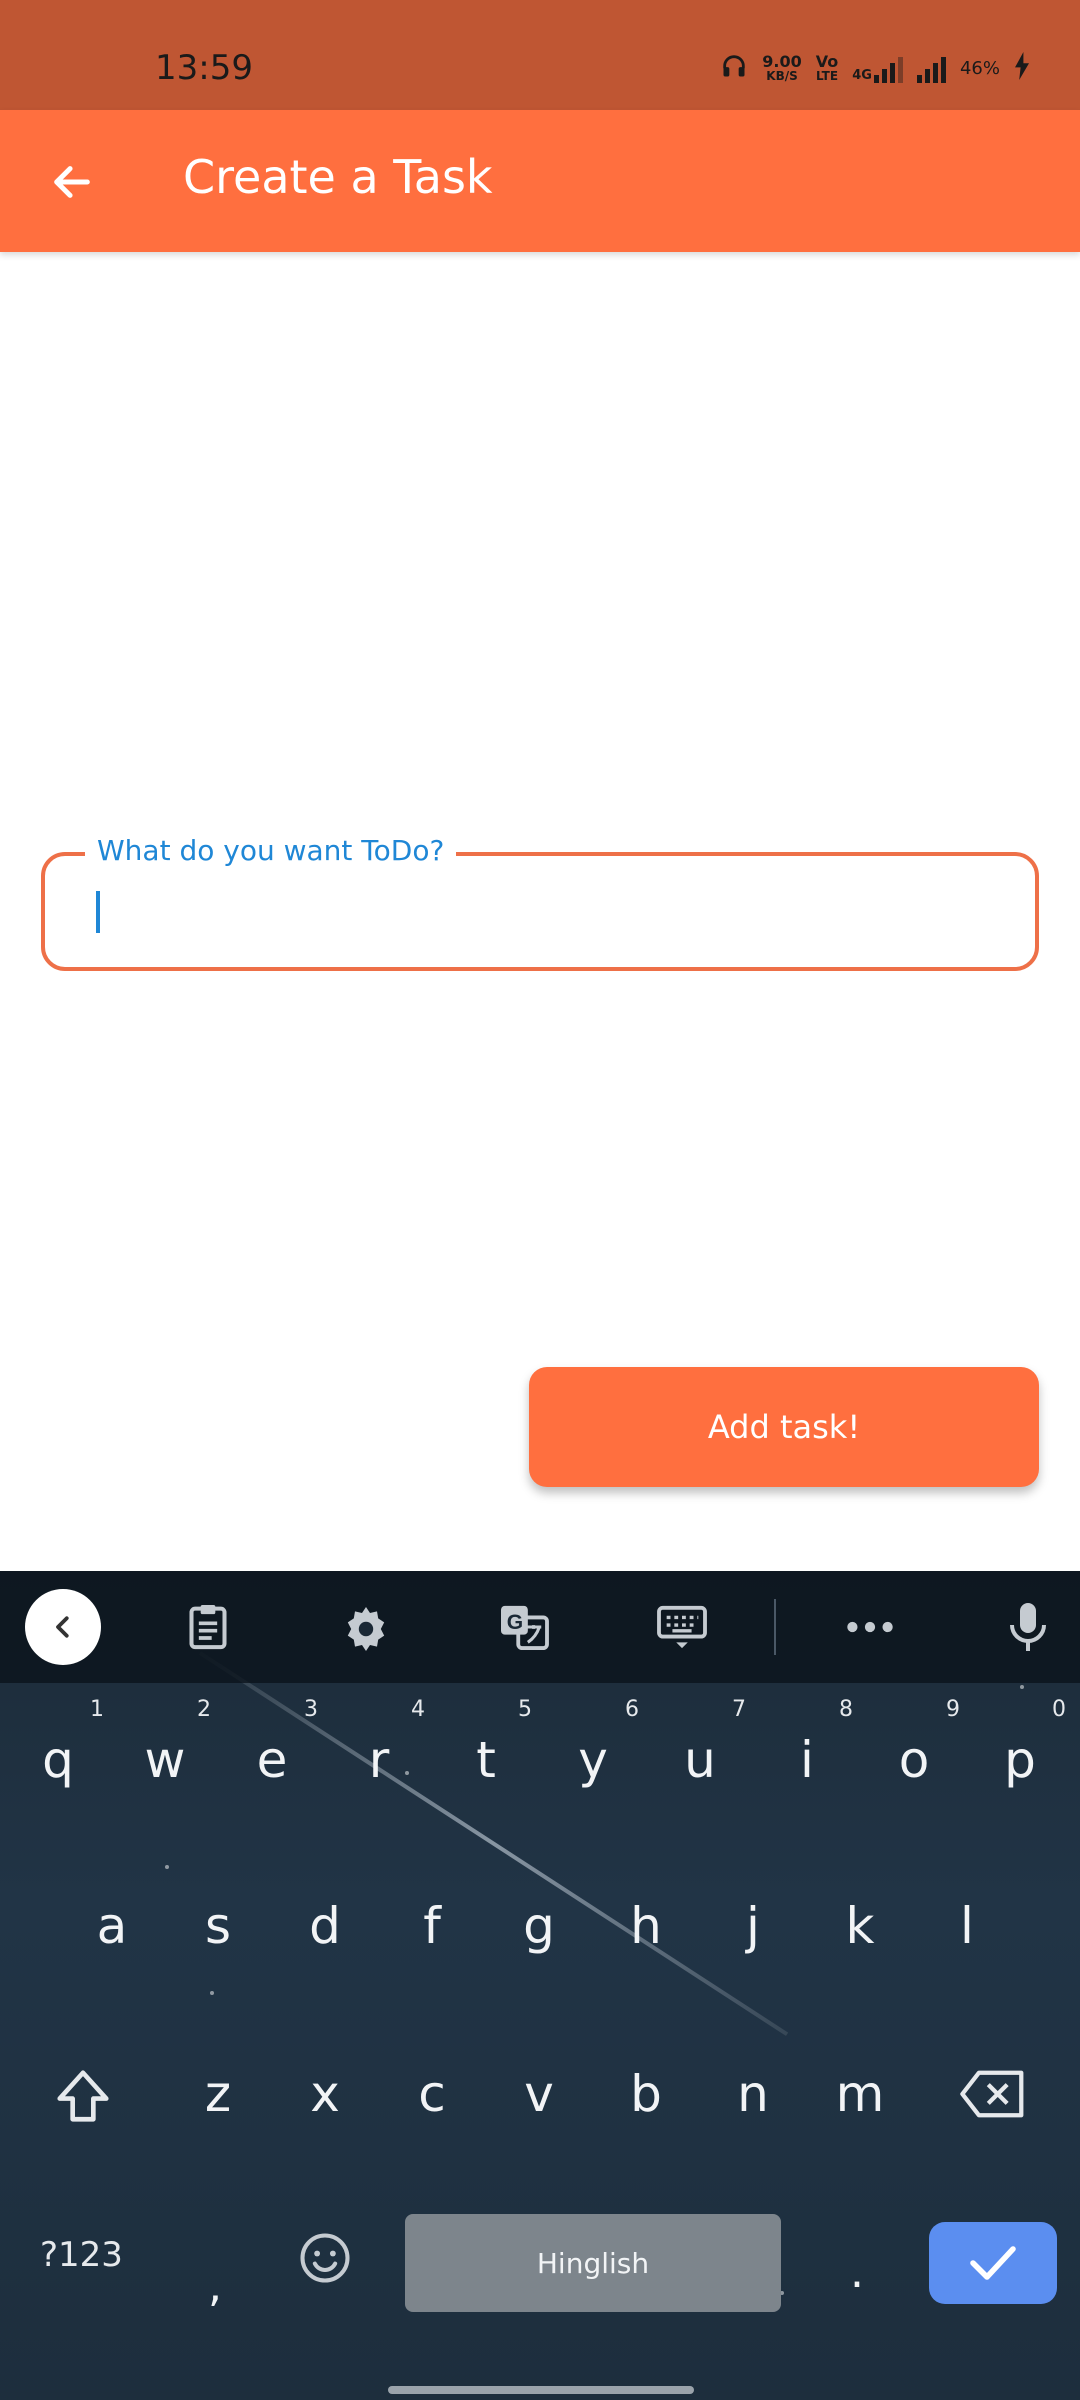 Image resolution: width=1080 pixels, height=2400 pixels. What do you see at coordinates (593, 2263) in the screenshot?
I see `space-key: Hinglish` at bounding box center [593, 2263].